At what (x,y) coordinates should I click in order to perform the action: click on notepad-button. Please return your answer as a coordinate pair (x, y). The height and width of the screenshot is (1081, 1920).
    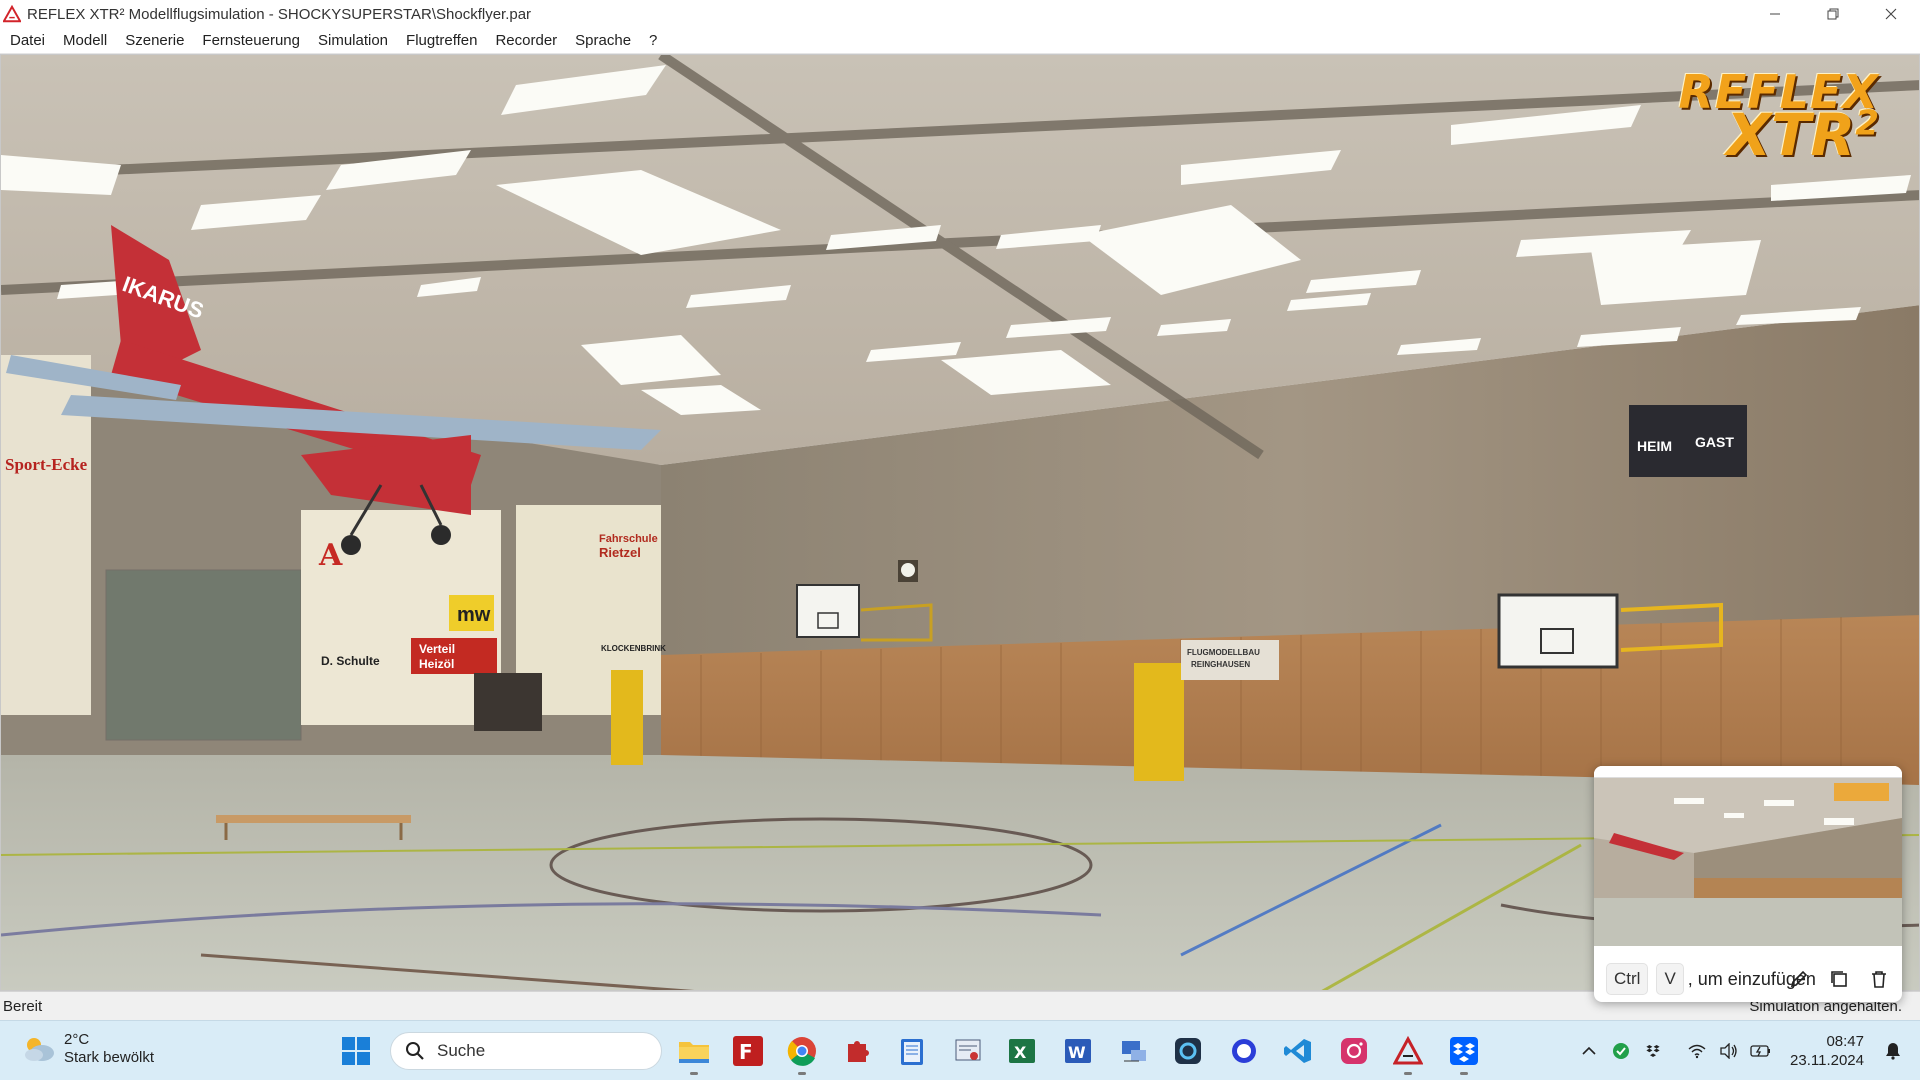
    Looking at the image, I should click on (912, 1051).